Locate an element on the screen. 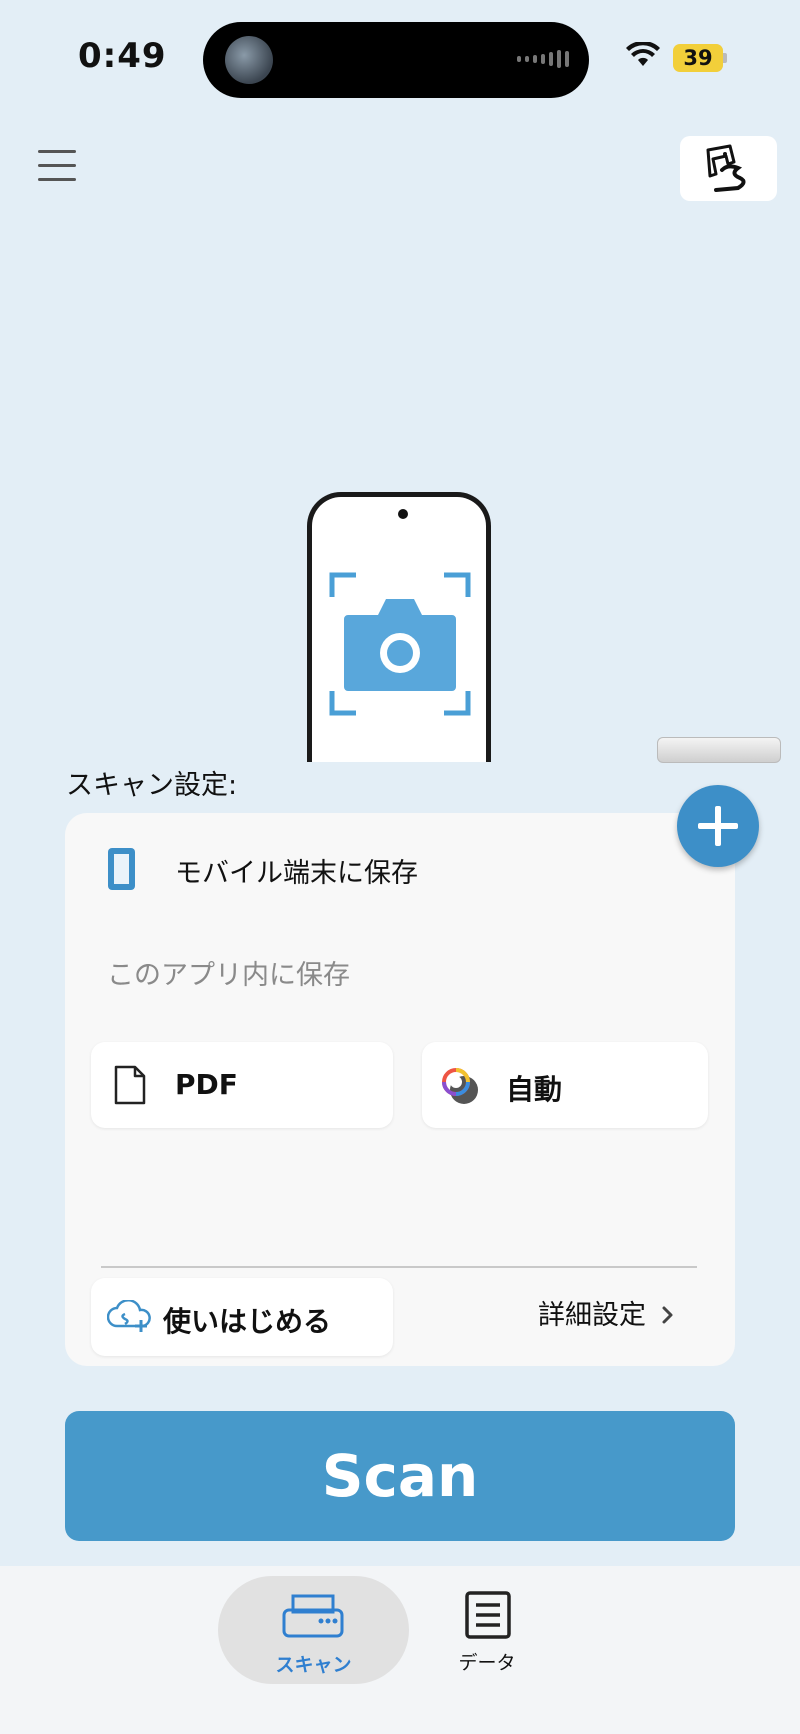 This screenshot has height=1734, width=800. get-started-button: 使いはじめる is located at coordinates (242, 1317).